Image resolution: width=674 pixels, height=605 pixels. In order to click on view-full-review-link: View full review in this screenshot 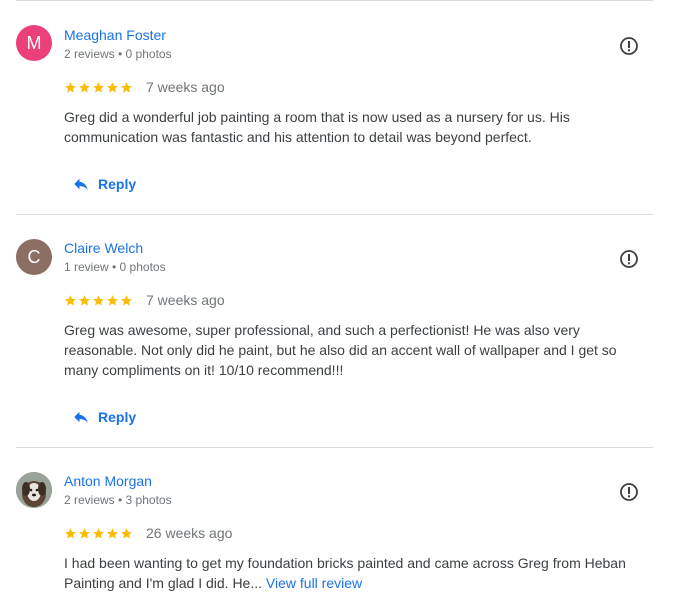, I will do `click(314, 583)`.